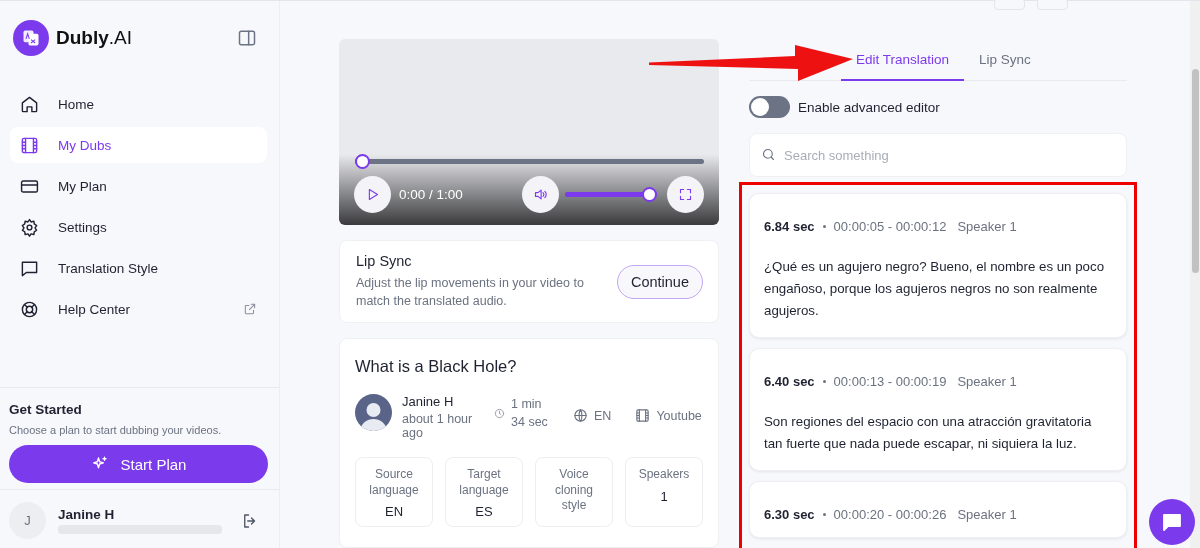  I want to click on nav-item: Home, so click(138, 104).